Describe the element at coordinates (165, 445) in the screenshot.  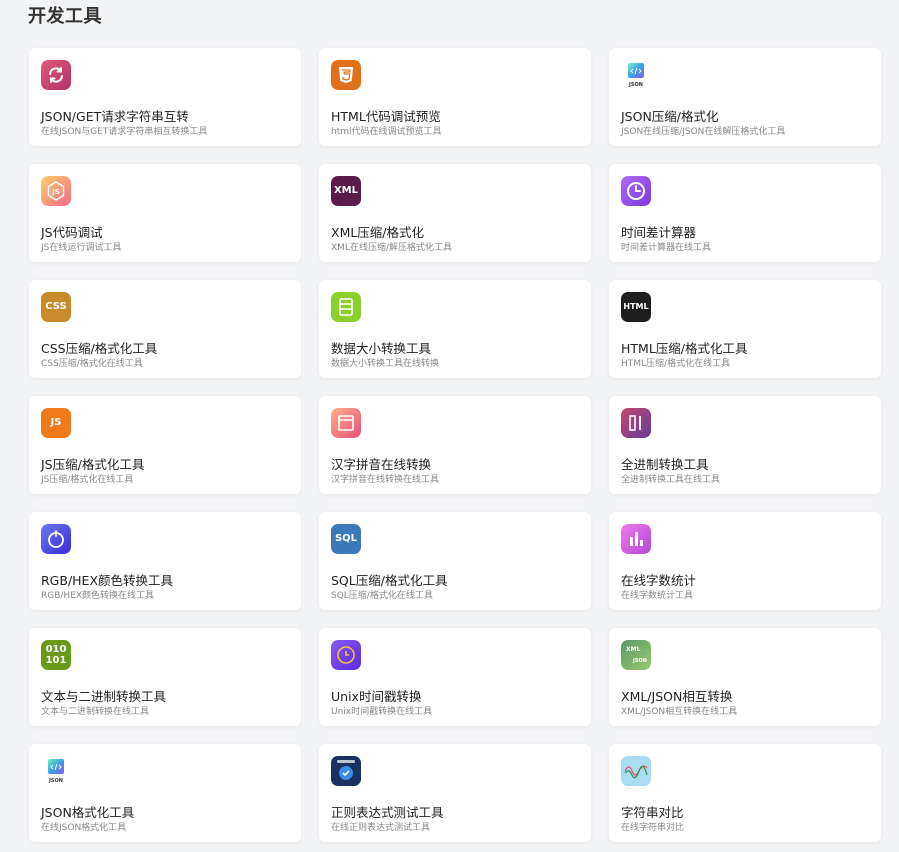
I see `tool-card: JS JS压缩/格式化工具 JS压缩/格式化在线工具` at that location.